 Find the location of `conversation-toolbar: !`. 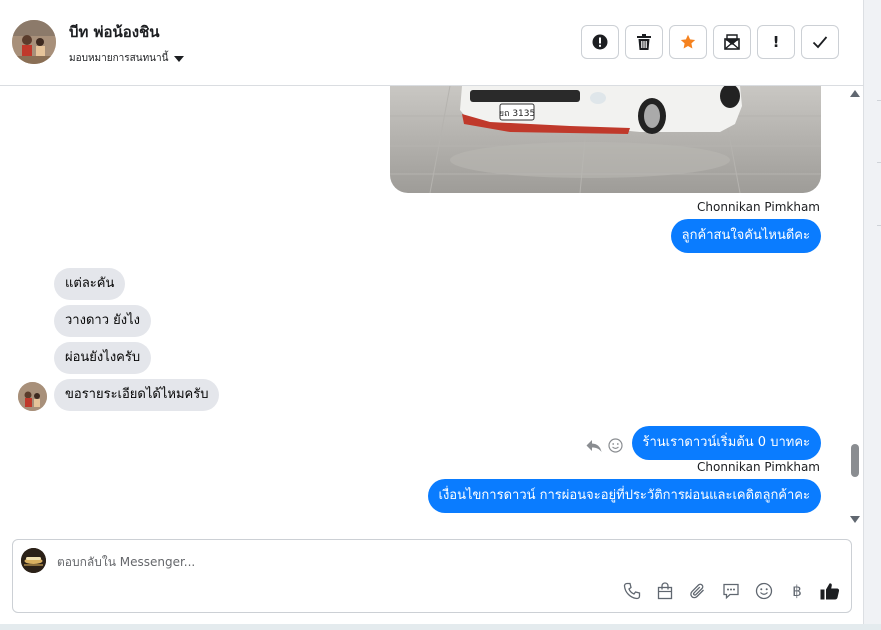

conversation-toolbar: ! is located at coordinates (710, 42).